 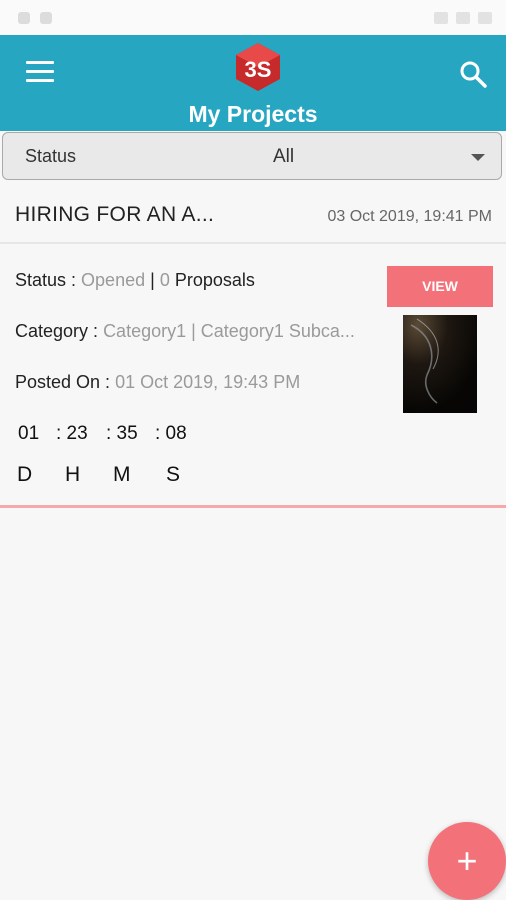 I want to click on status-bar, so click(x=253, y=17).